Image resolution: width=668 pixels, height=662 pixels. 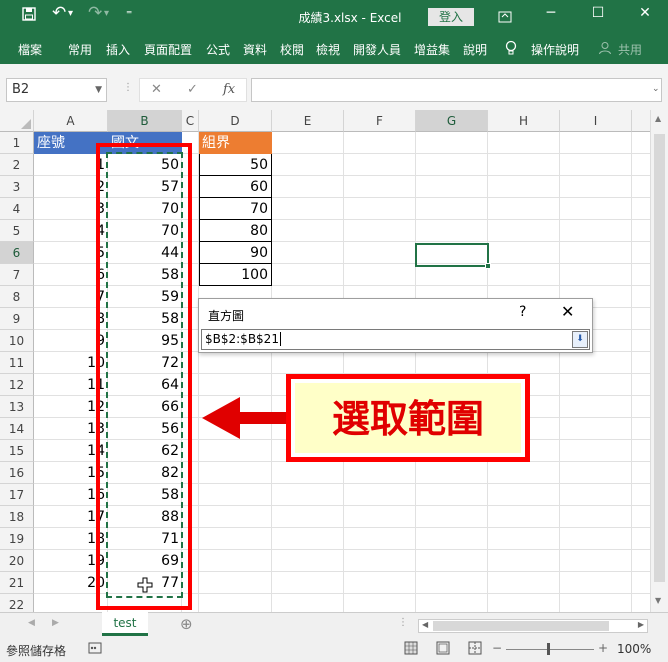 What do you see at coordinates (475, 649) in the screenshot?
I see `page-break-view-icon` at bounding box center [475, 649].